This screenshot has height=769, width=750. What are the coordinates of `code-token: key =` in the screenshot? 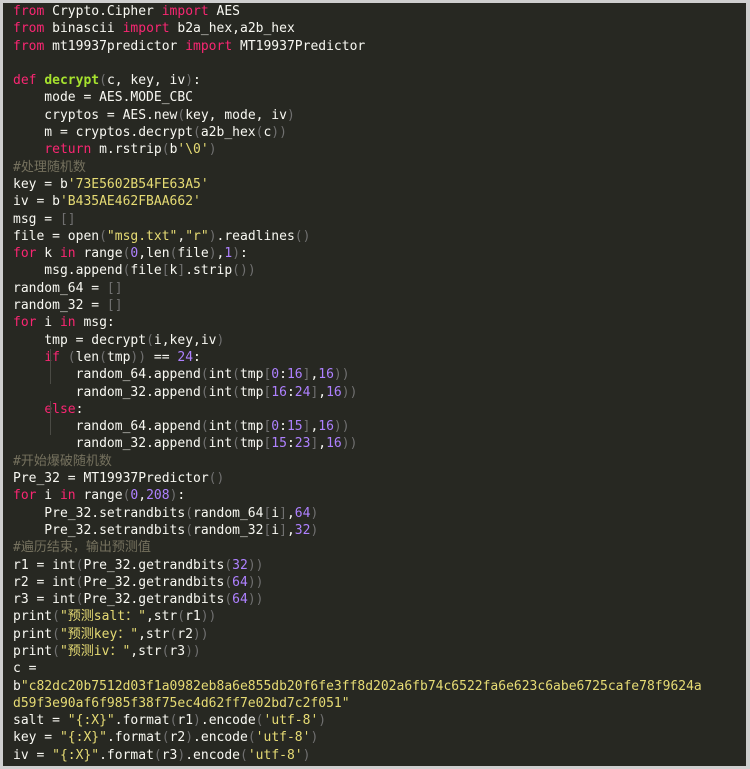 It's located at (36, 738).